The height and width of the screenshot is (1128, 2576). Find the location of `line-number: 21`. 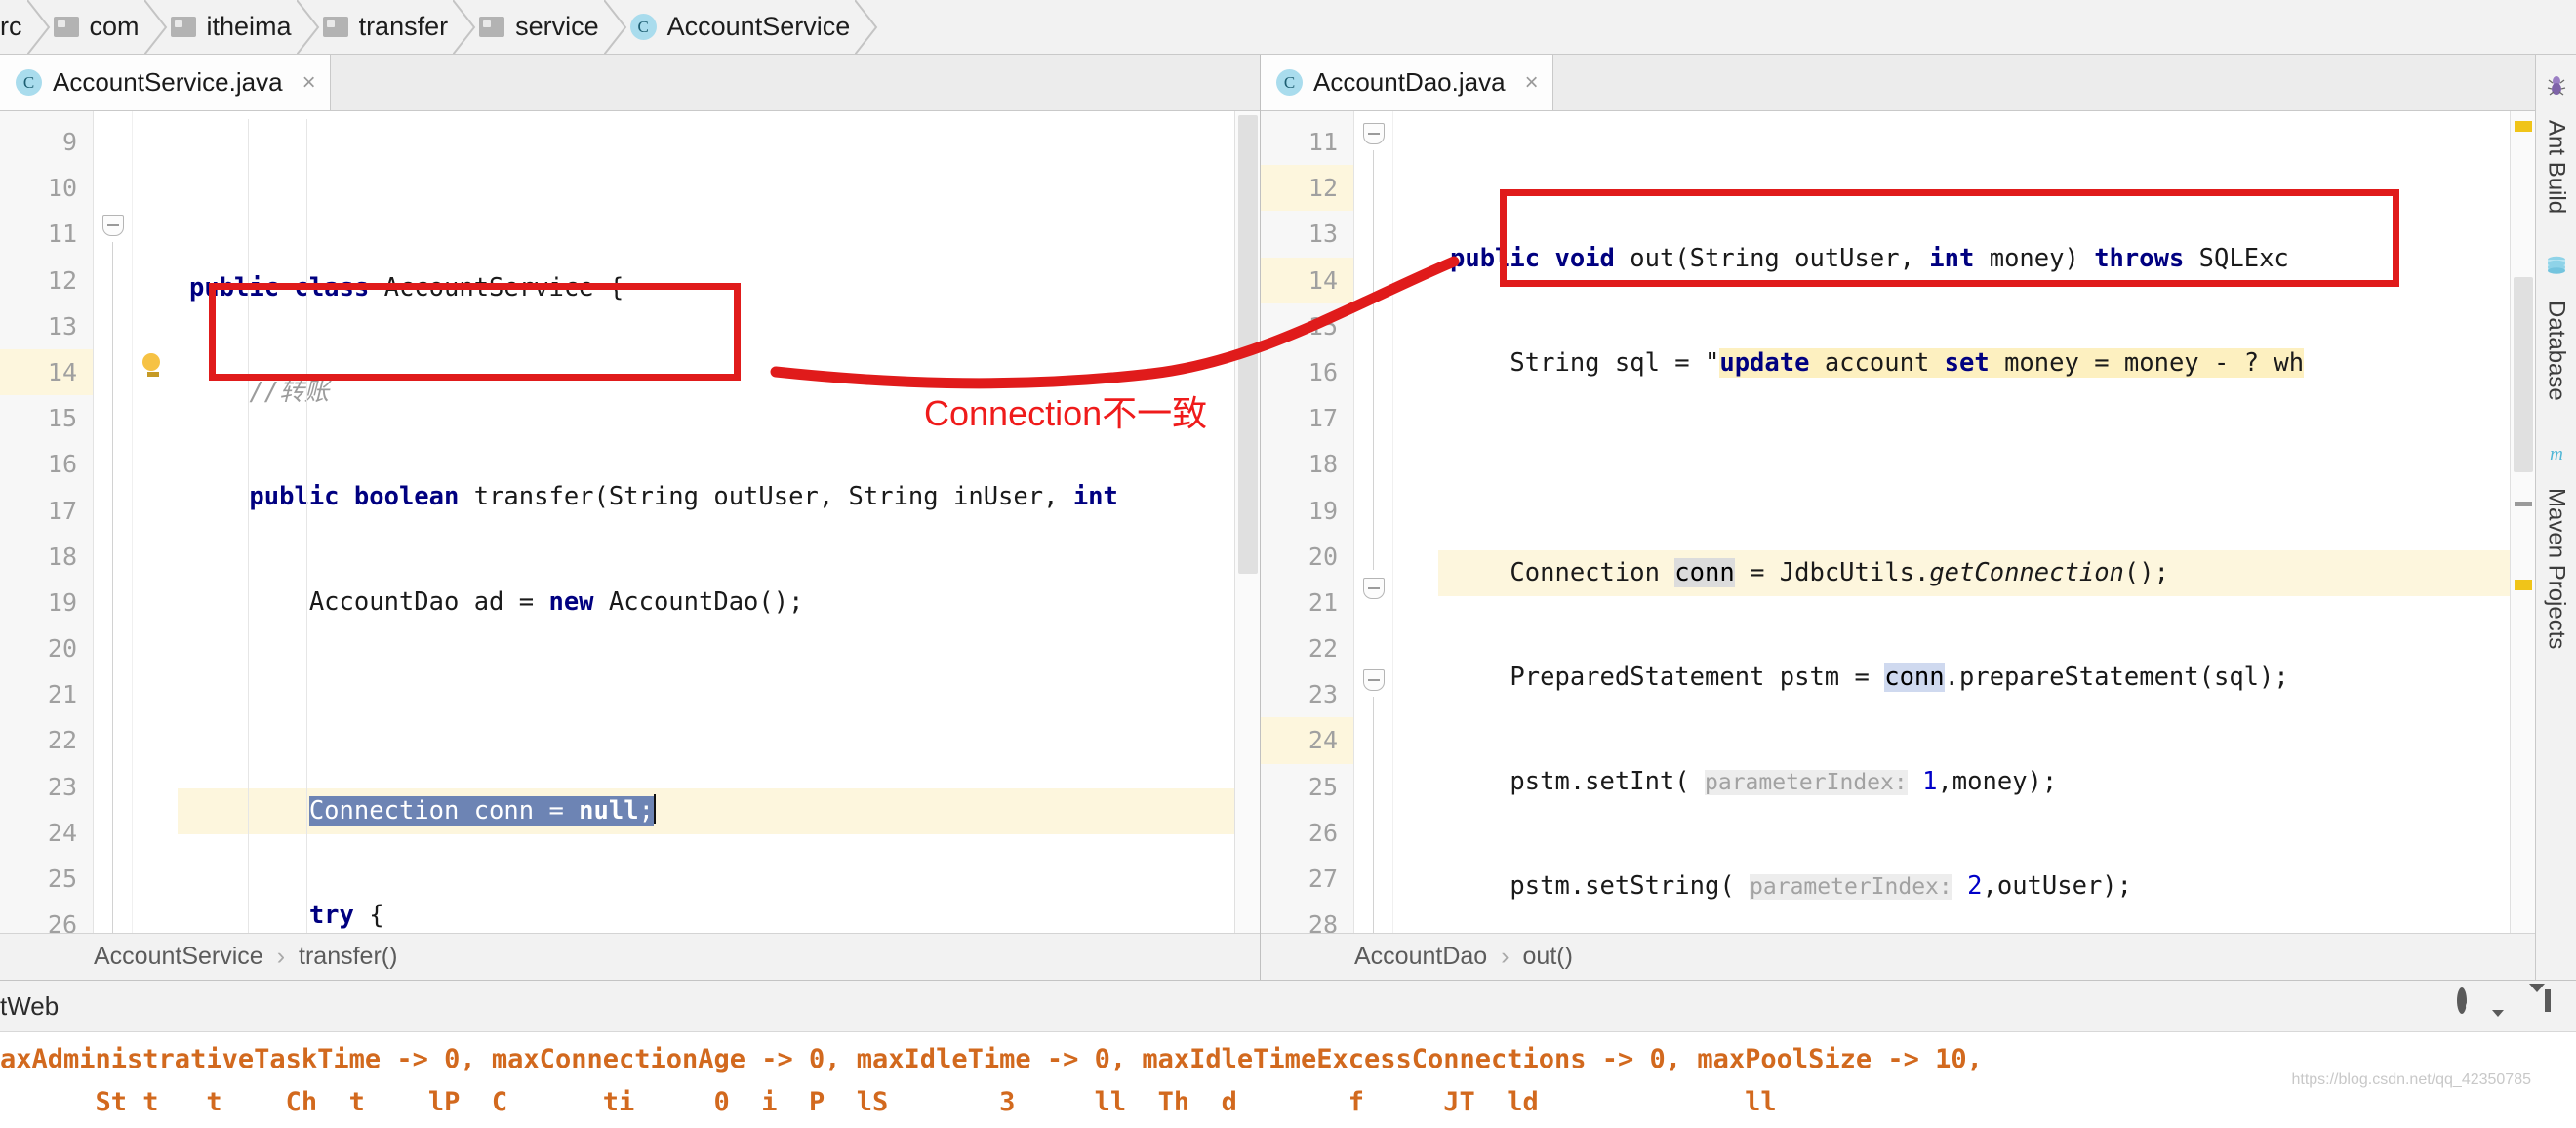

line-number: 21 is located at coordinates (62, 694).